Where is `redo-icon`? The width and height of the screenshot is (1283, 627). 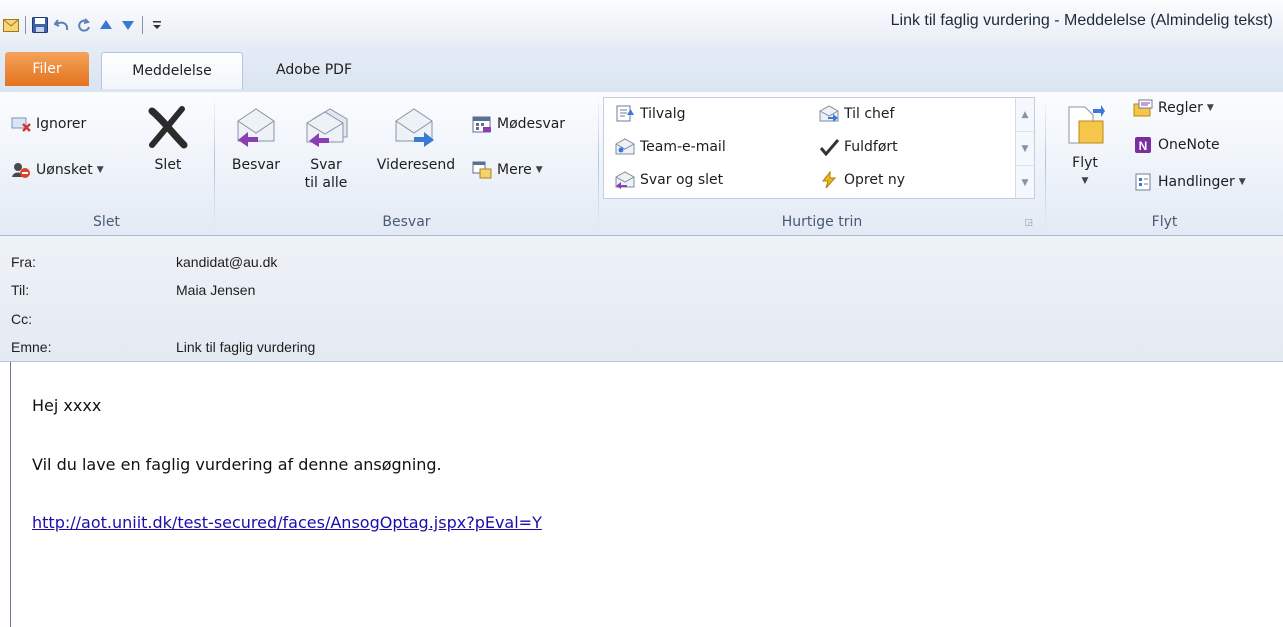 redo-icon is located at coordinates (84, 25).